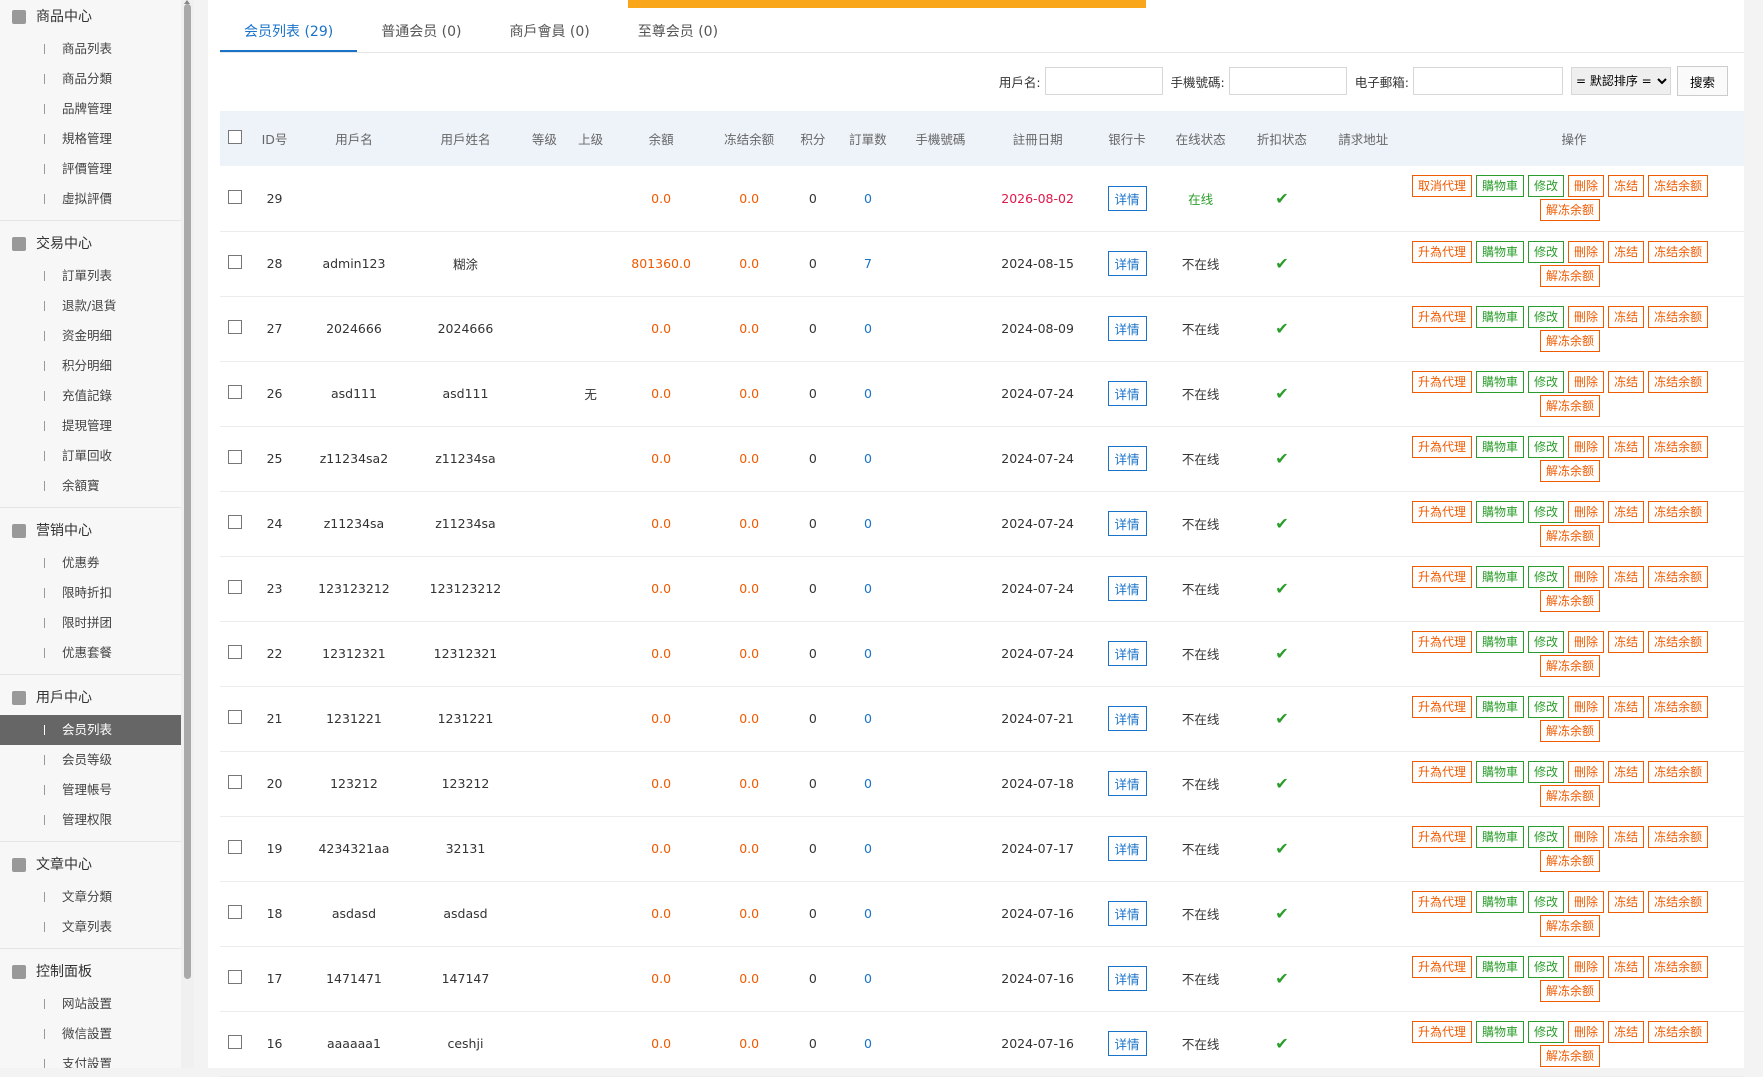 The width and height of the screenshot is (1763, 1077). Describe the element at coordinates (549, 32) in the screenshot. I see `tab: 商戶會員 (0)` at that location.